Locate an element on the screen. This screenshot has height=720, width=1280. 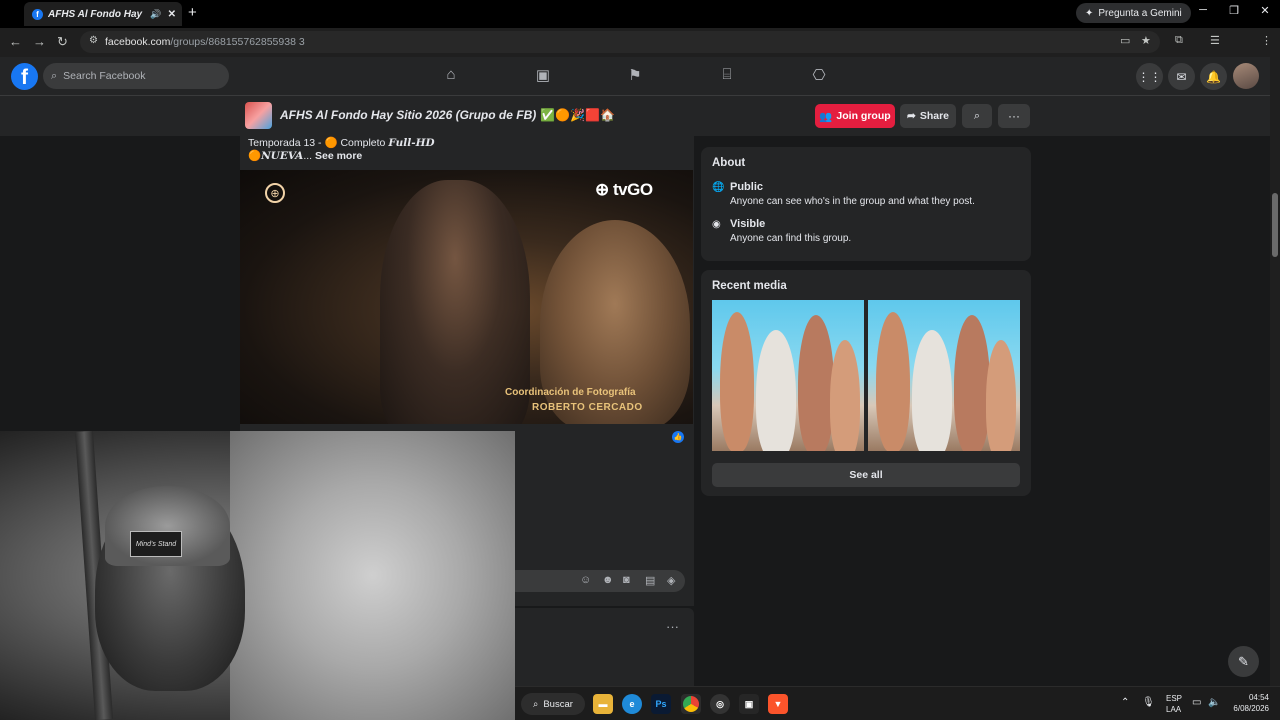
keyboard-layout: LAA is located at coordinates (1173, 709).